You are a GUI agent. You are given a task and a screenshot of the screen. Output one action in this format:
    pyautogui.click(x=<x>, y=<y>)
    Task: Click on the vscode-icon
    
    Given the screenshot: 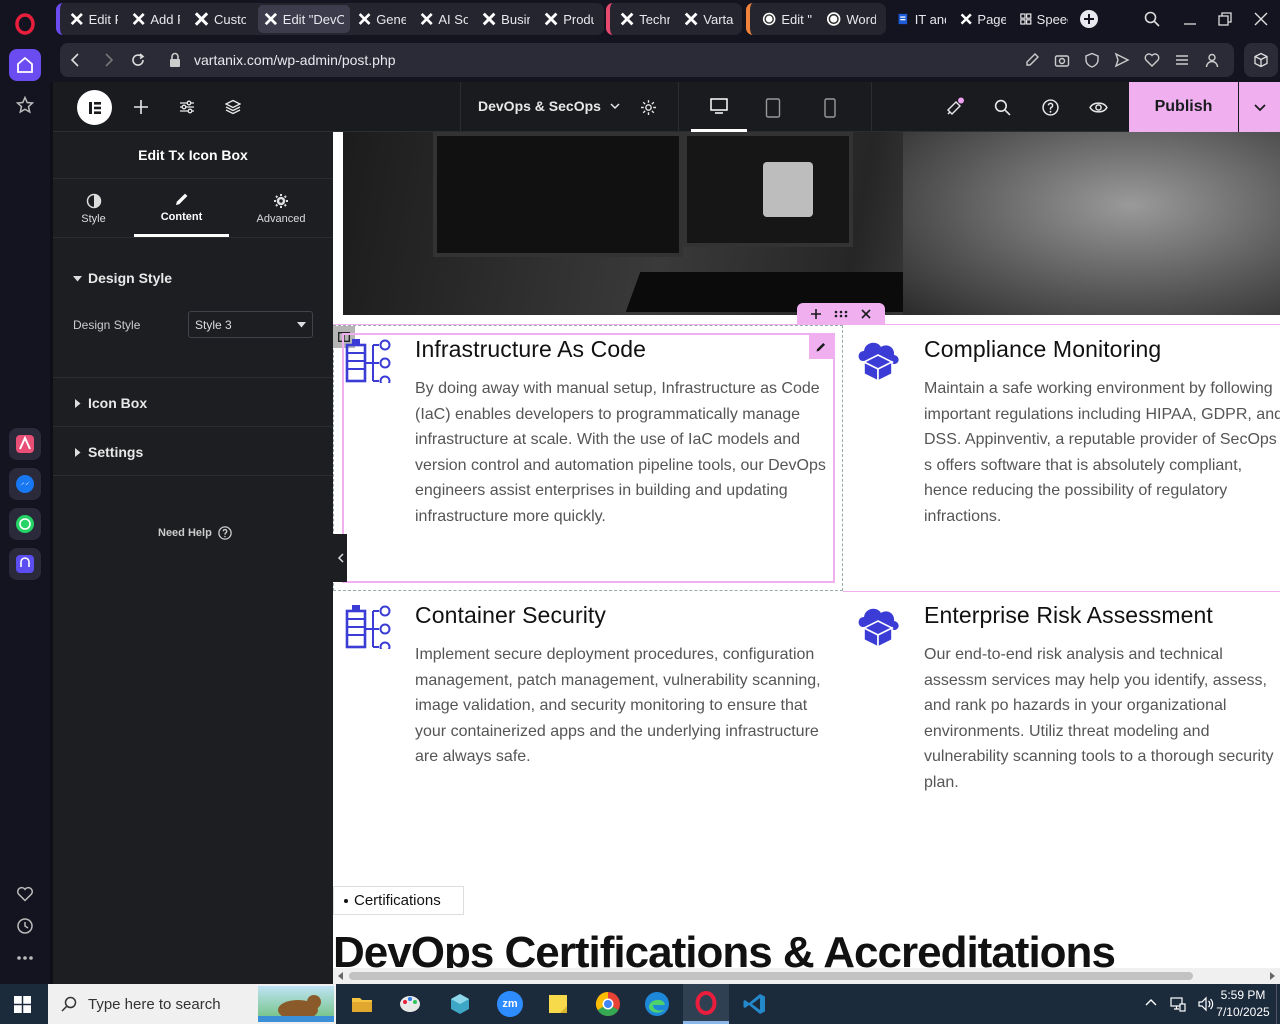 What is the action you would take?
    pyautogui.click(x=755, y=1004)
    